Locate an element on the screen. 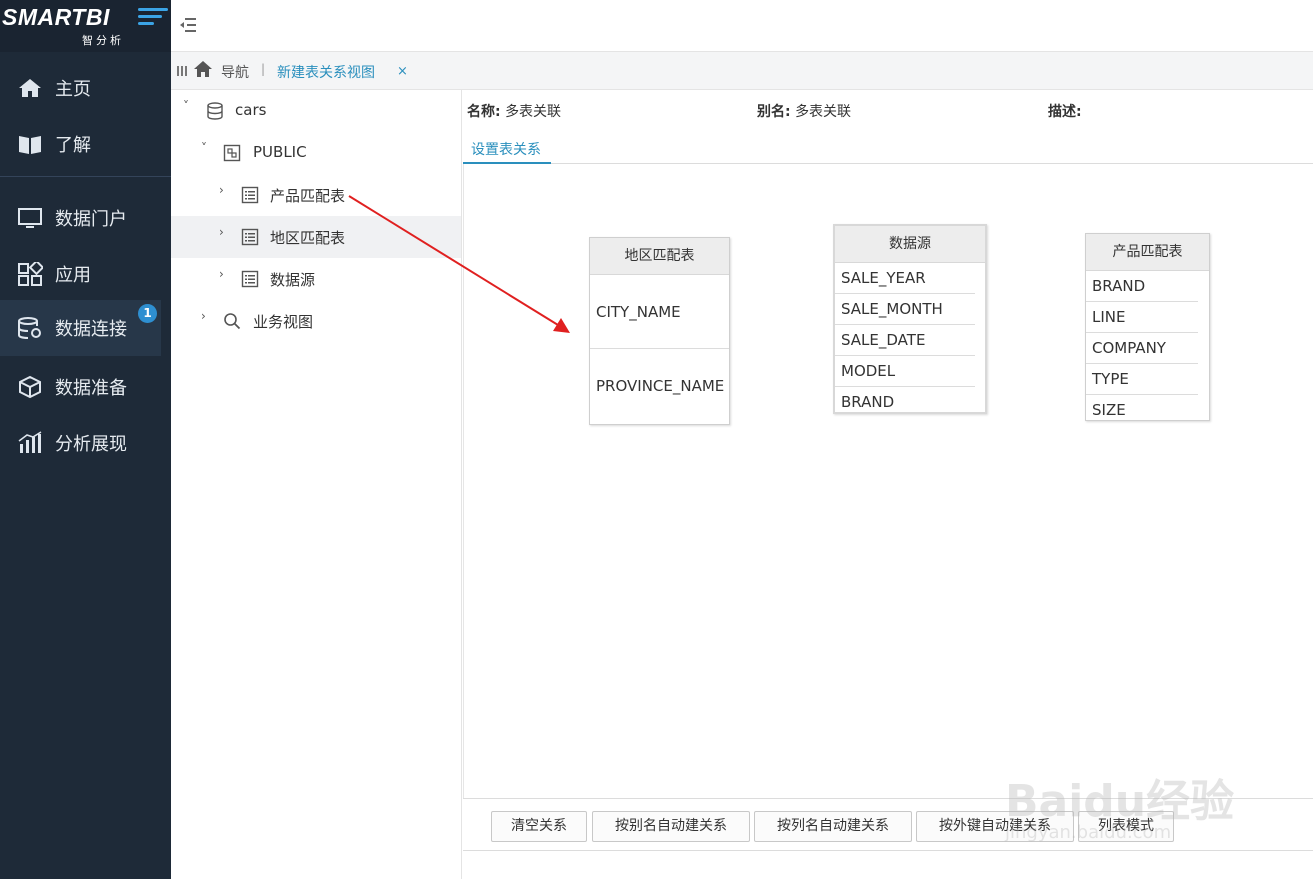 This screenshot has height=879, width=1313. table-card-region: 地区匹配表 CITY_NAME PROVINCE_NAME is located at coordinates (659, 331).